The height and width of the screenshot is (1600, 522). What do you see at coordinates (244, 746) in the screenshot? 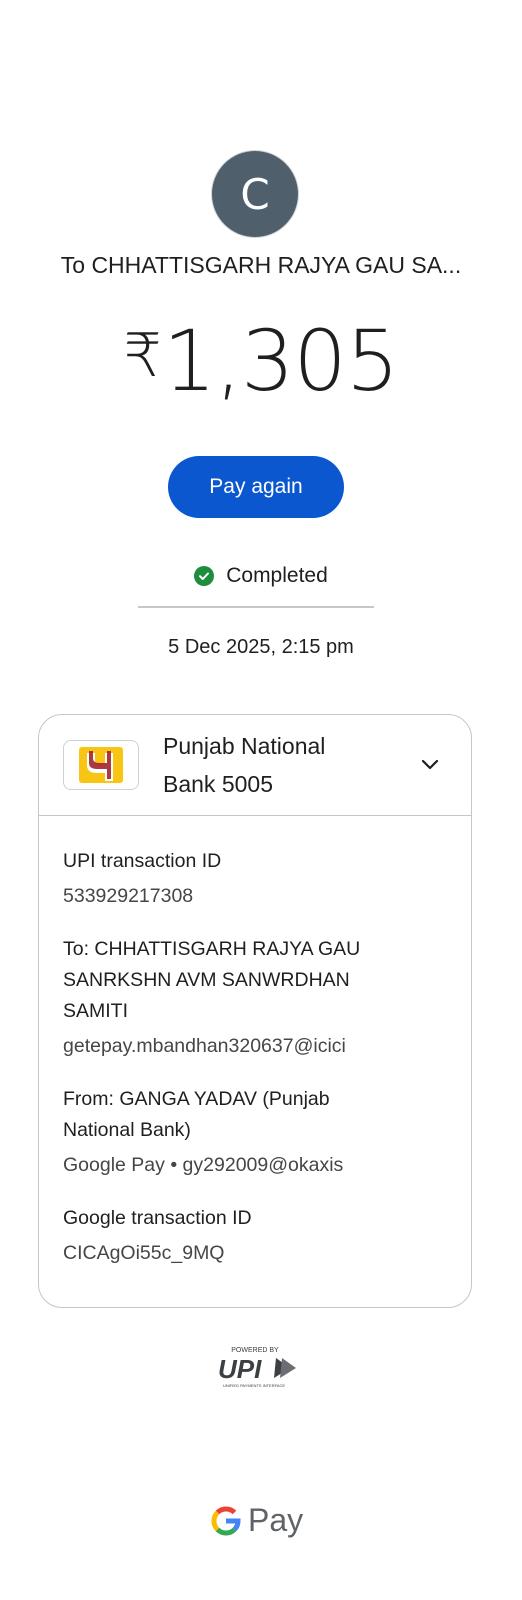
I see `bank-name-line1: Punjab National` at bounding box center [244, 746].